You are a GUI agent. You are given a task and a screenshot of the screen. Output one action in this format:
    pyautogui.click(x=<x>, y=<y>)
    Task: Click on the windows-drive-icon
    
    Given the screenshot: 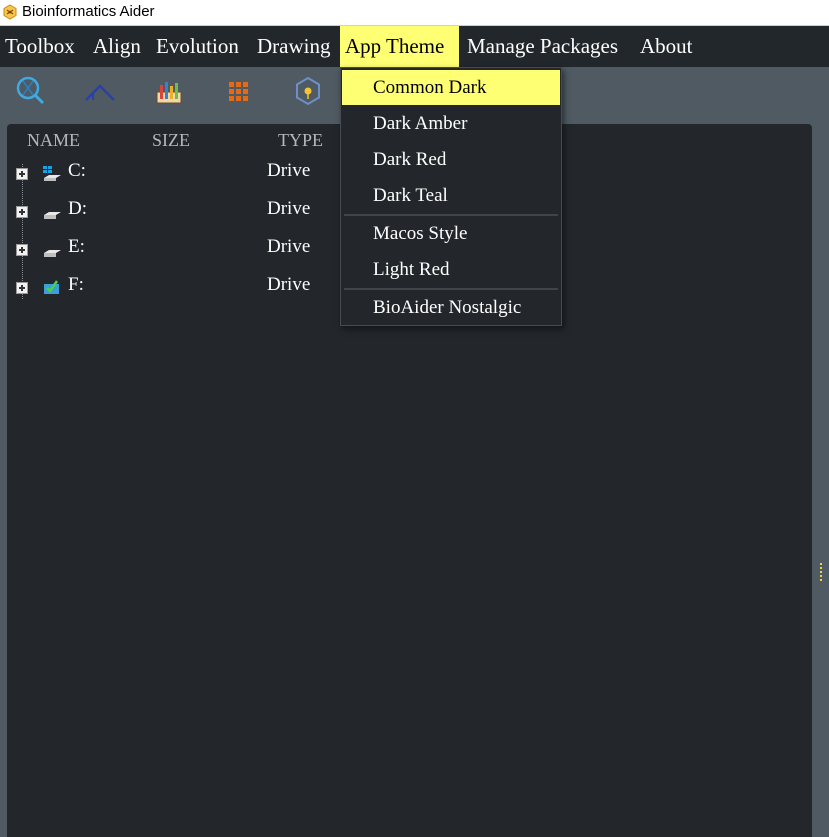 What is the action you would take?
    pyautogui.click(x=52, y=173)
    